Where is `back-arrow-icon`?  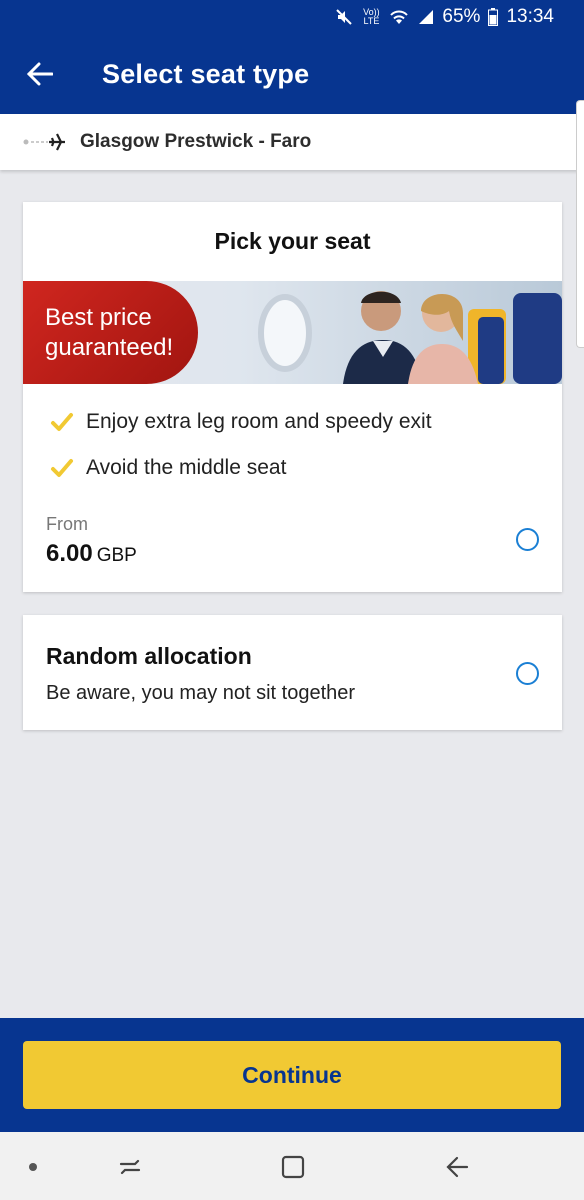 back-arrow-icon is located at coordinates (457, 1167).